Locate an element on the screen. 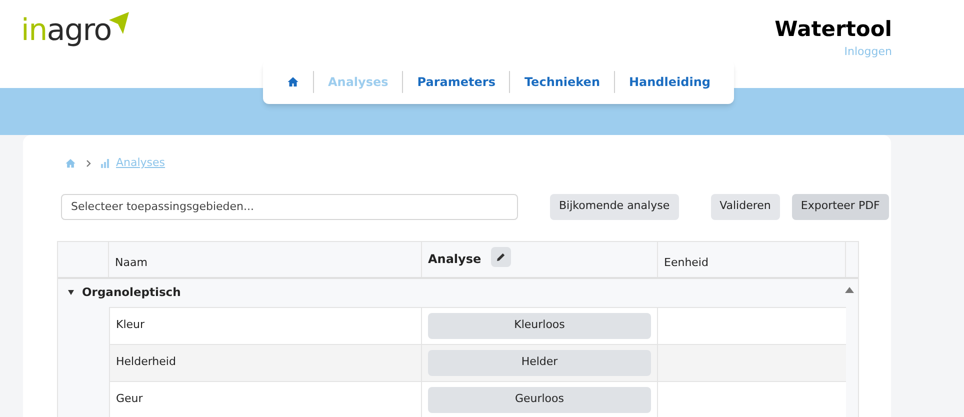 The width and height of the screenshot is (964, 417). analysis-value-button: Kleurloos is located at coordinates (539, 325).